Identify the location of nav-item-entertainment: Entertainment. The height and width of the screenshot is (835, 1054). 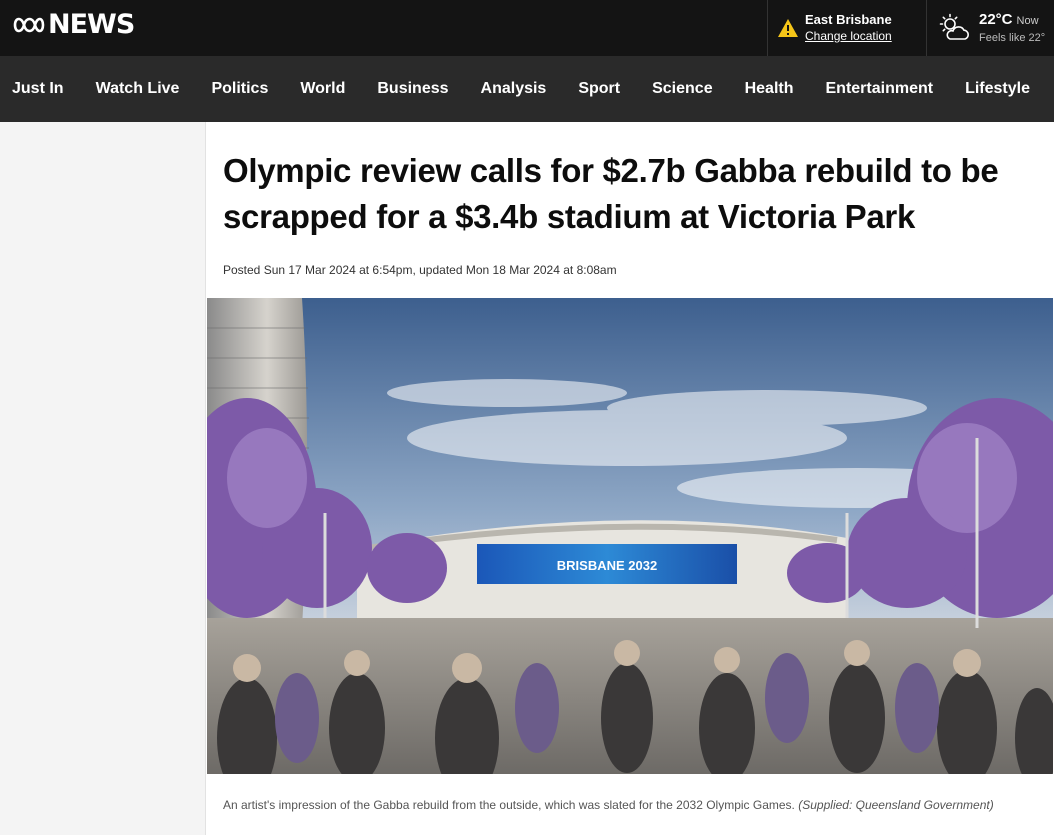
(880, 89).